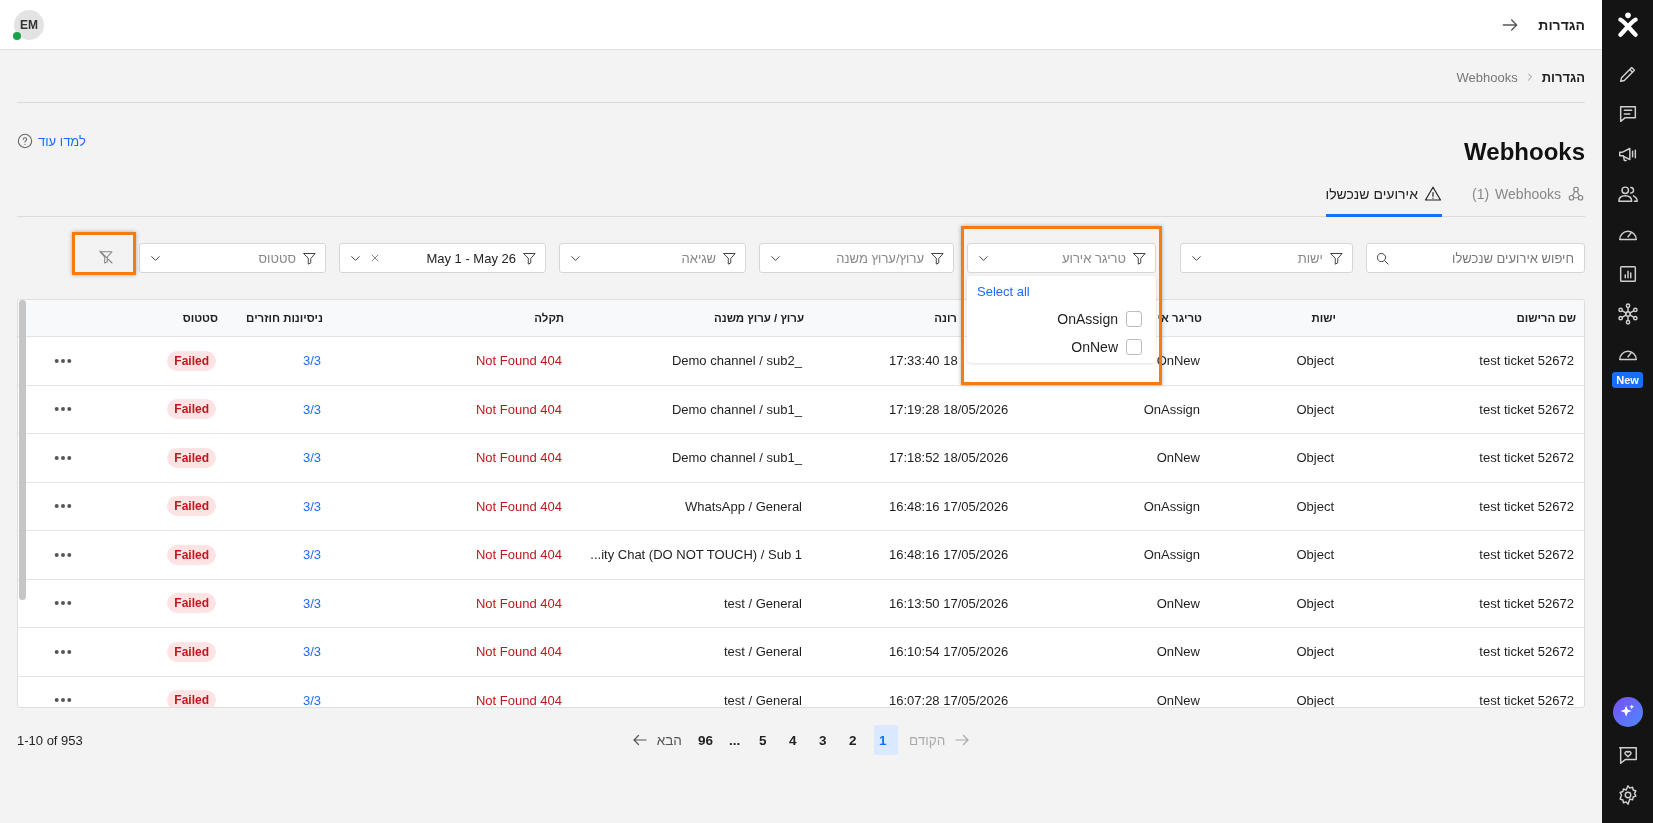 Image resolution: width=1653 pixels, height=823 pixels. I want to click on table-cell: ...ity Chat (DO NOT TOUCH) / Sub 1, so click(696, 555).